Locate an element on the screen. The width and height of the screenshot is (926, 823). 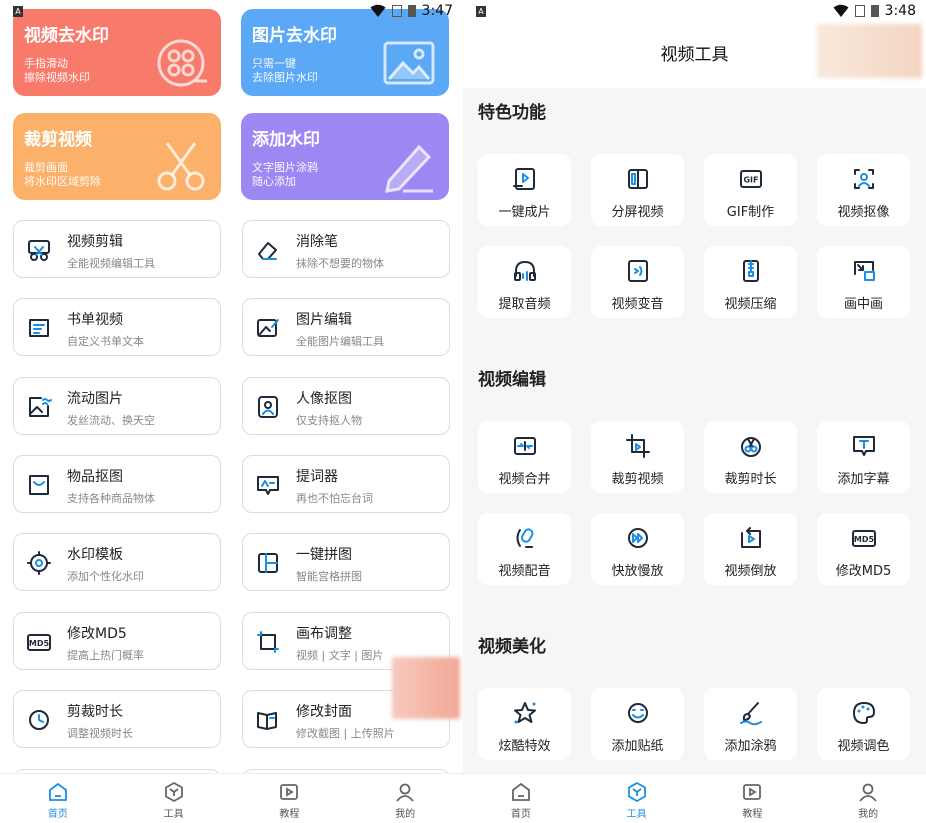
teleprompter-icon is located at coordinates (268, 485).